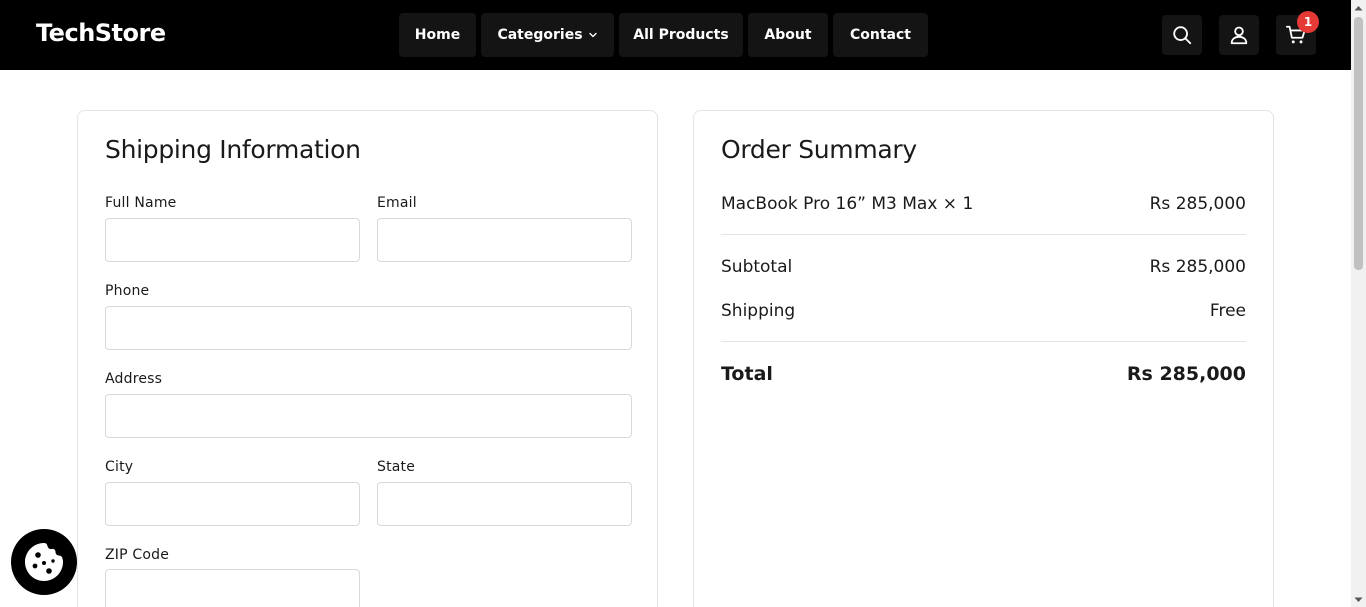 The width and height of the screenshot is (1366, 607). What do you see at coordinates (119, 467) in the screenshot?
I see `city-label: City` at bounding box center [119, 467].